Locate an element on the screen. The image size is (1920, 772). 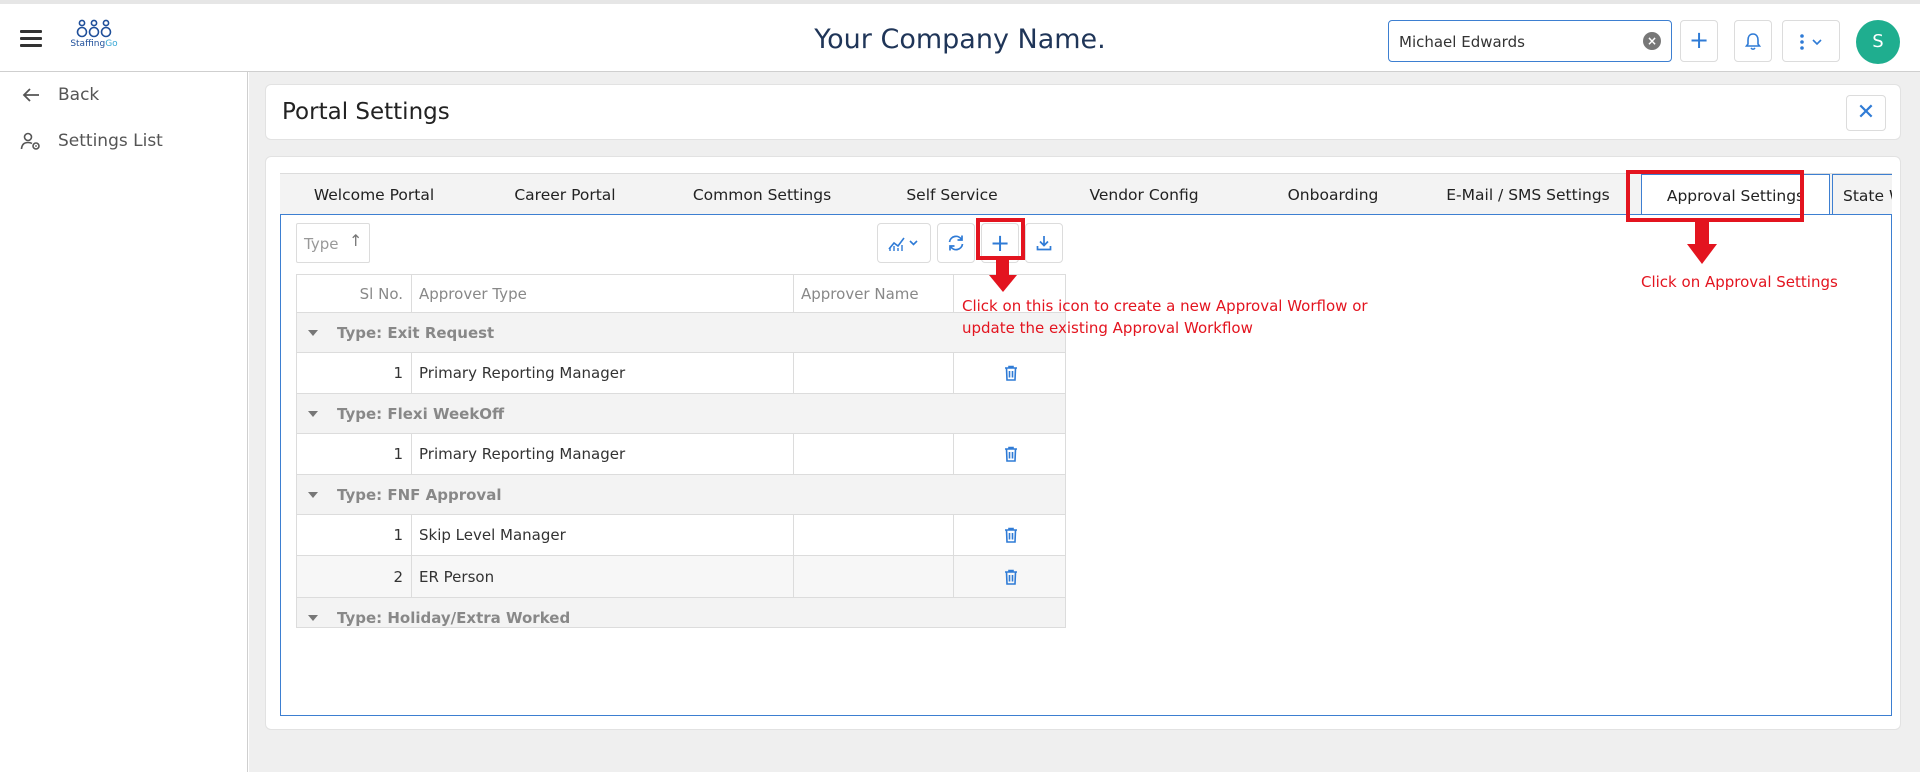
bell-icon is located at coordinates (1753, 42).